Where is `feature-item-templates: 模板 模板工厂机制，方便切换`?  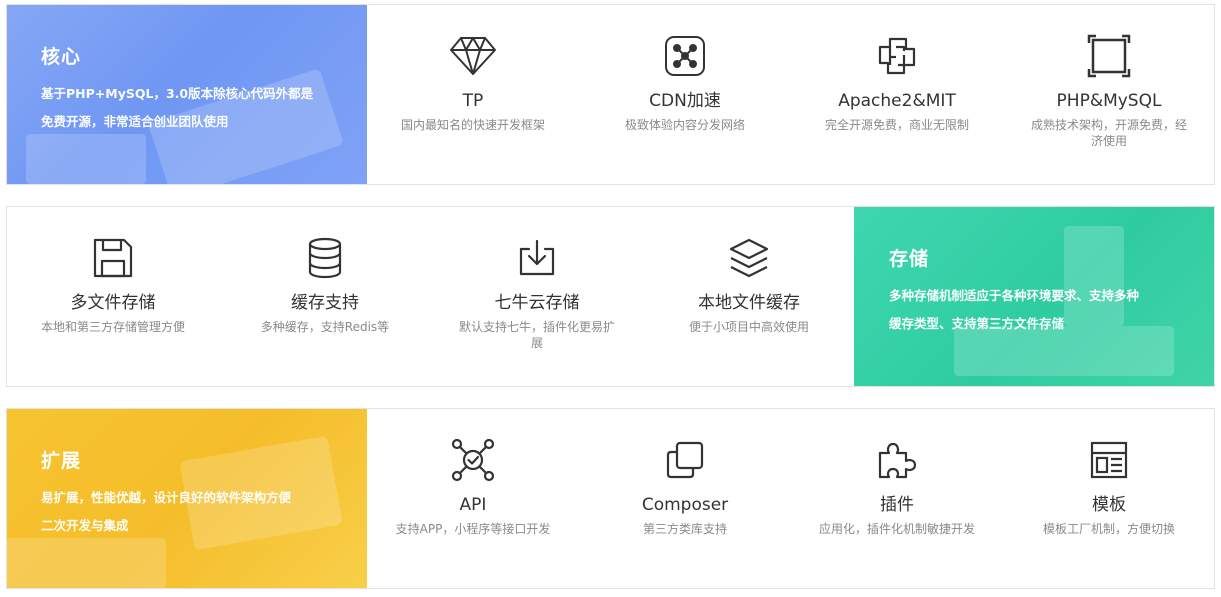
feature-item-templates: 模板 模板工厂机制，方便切换 is located at coordinates (1108, 498).